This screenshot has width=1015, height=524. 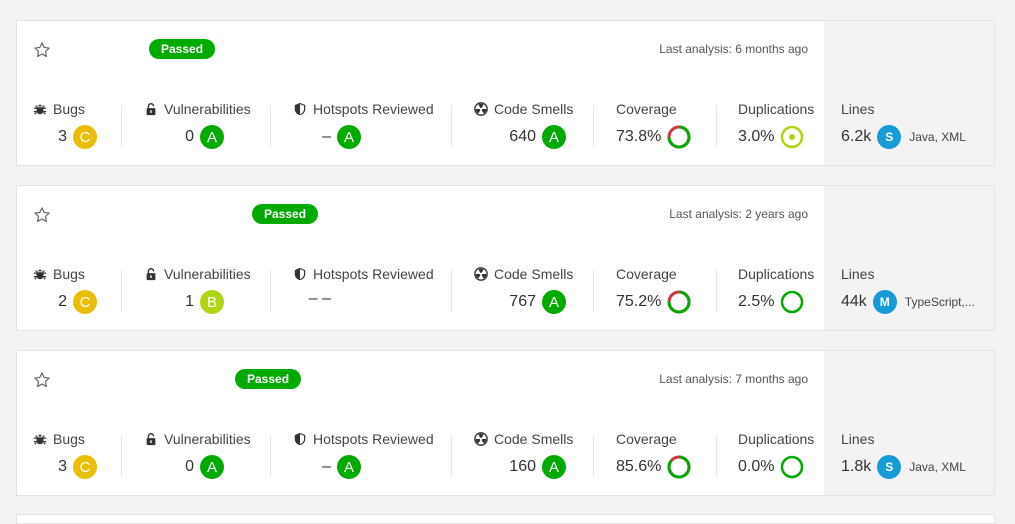 I want to click on smells-value: 160, so click(x=505, y=467).